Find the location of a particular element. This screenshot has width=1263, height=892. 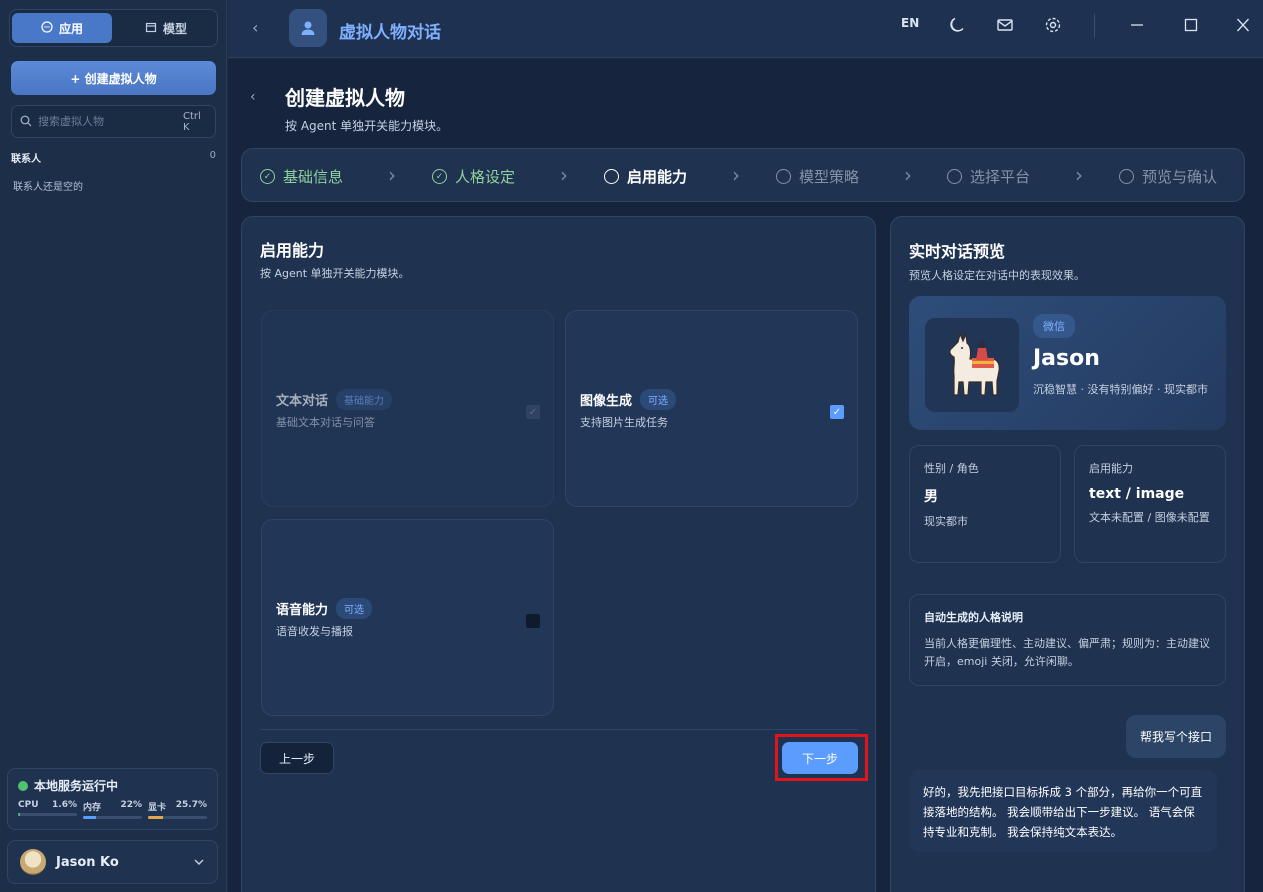

contacts-count: 0 is located at coordinates (212, 155).